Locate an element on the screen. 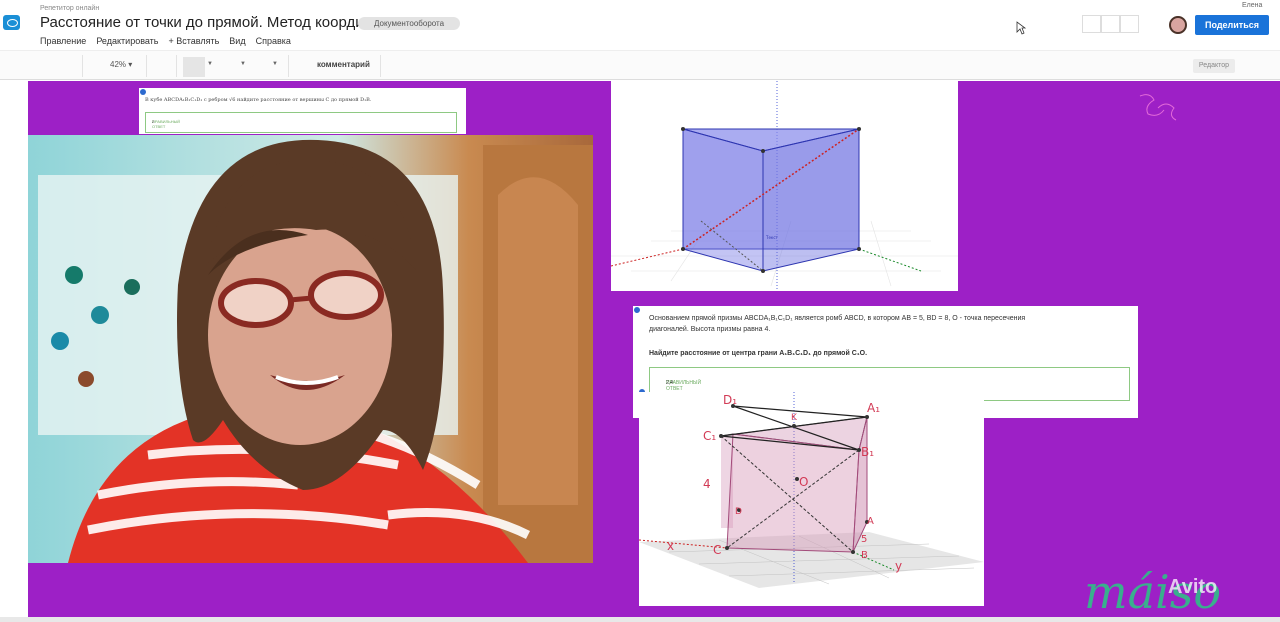  view-buttons is located at coordinates (1110, 24).